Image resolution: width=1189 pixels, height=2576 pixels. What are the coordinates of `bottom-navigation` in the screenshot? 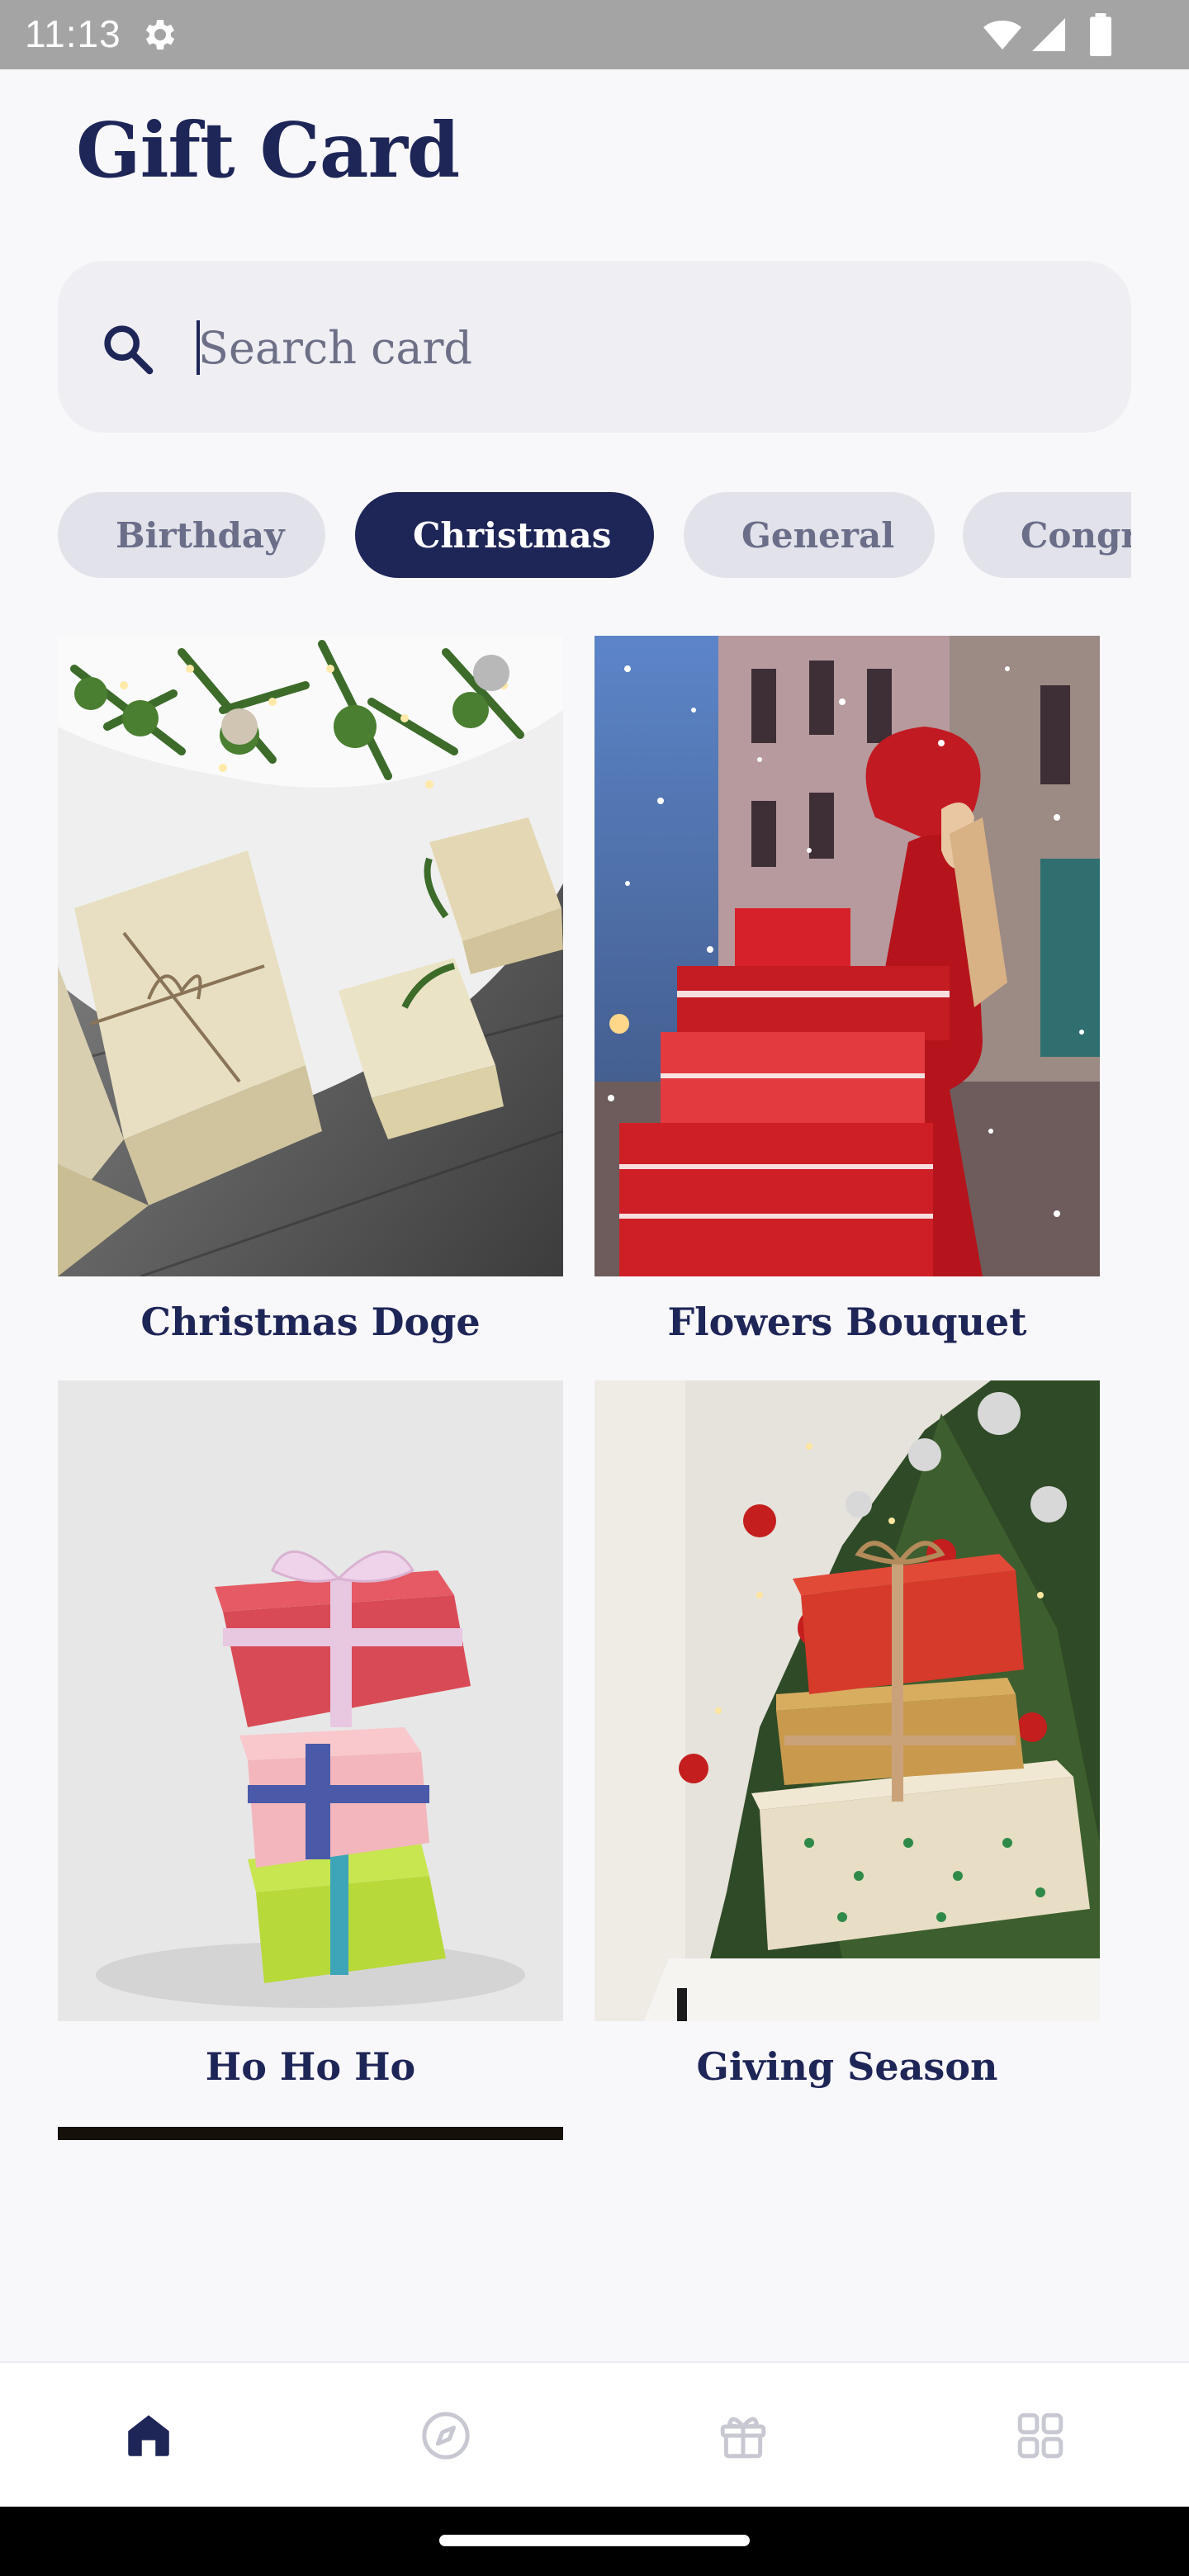 It's located at (594, 2434).